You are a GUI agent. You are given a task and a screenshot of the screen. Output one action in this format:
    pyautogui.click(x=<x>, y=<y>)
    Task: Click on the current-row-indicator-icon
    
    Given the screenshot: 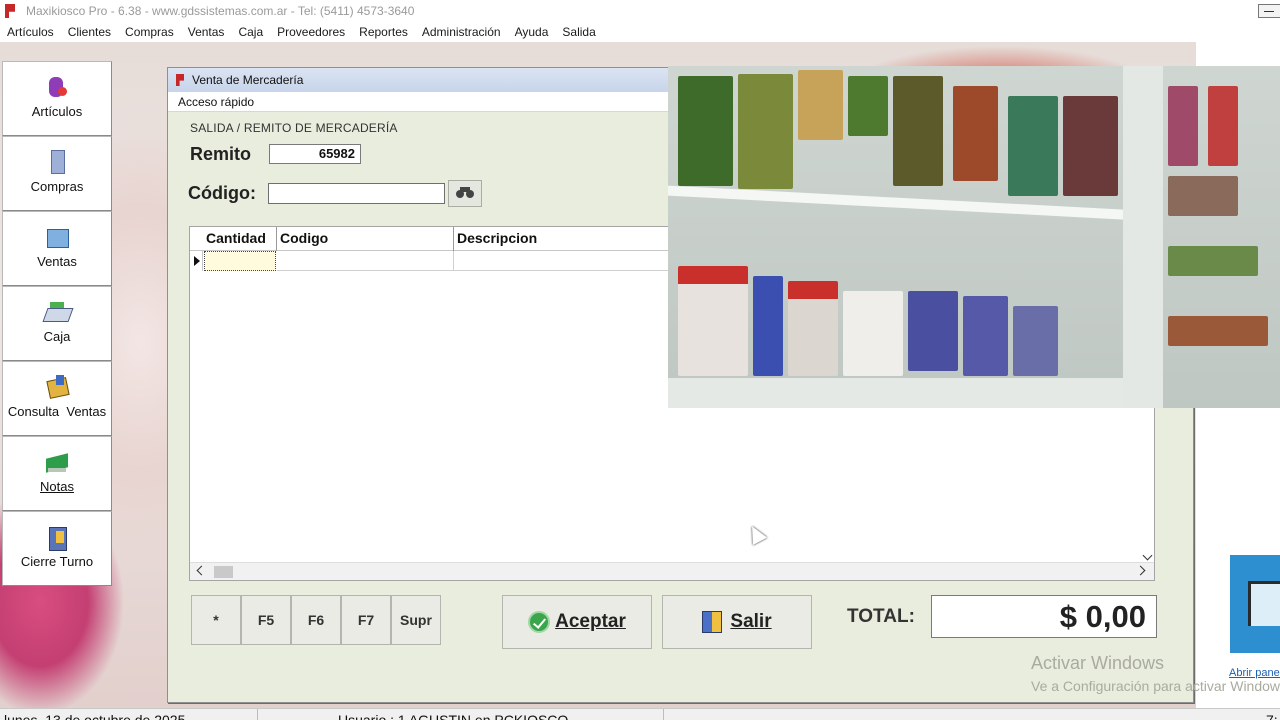 What is the action you would take?
    pyautogui.click(x=196, y=261)
    